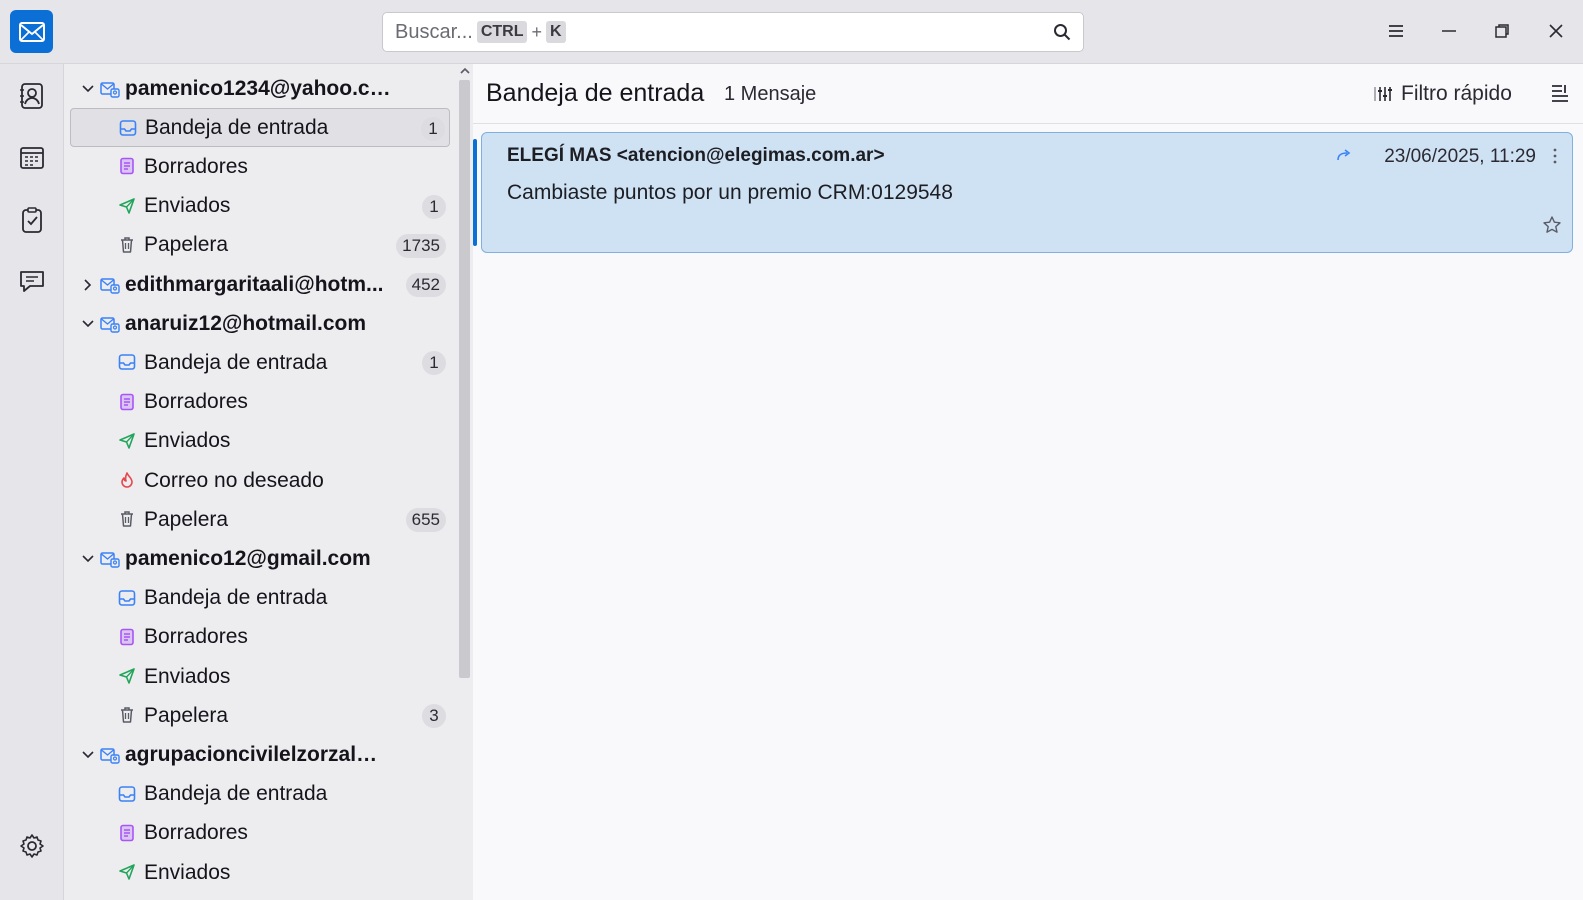  I want to click on account-row: pamenico12@gmail.com, so click(260, 558).